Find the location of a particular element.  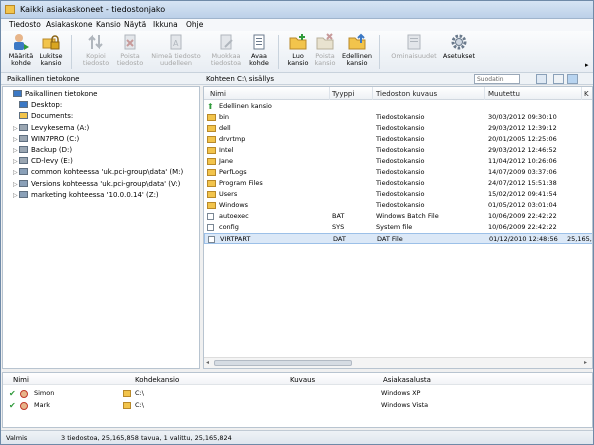

tree-item: ▷ Backup (D:) is located at coordinates (42, 150).